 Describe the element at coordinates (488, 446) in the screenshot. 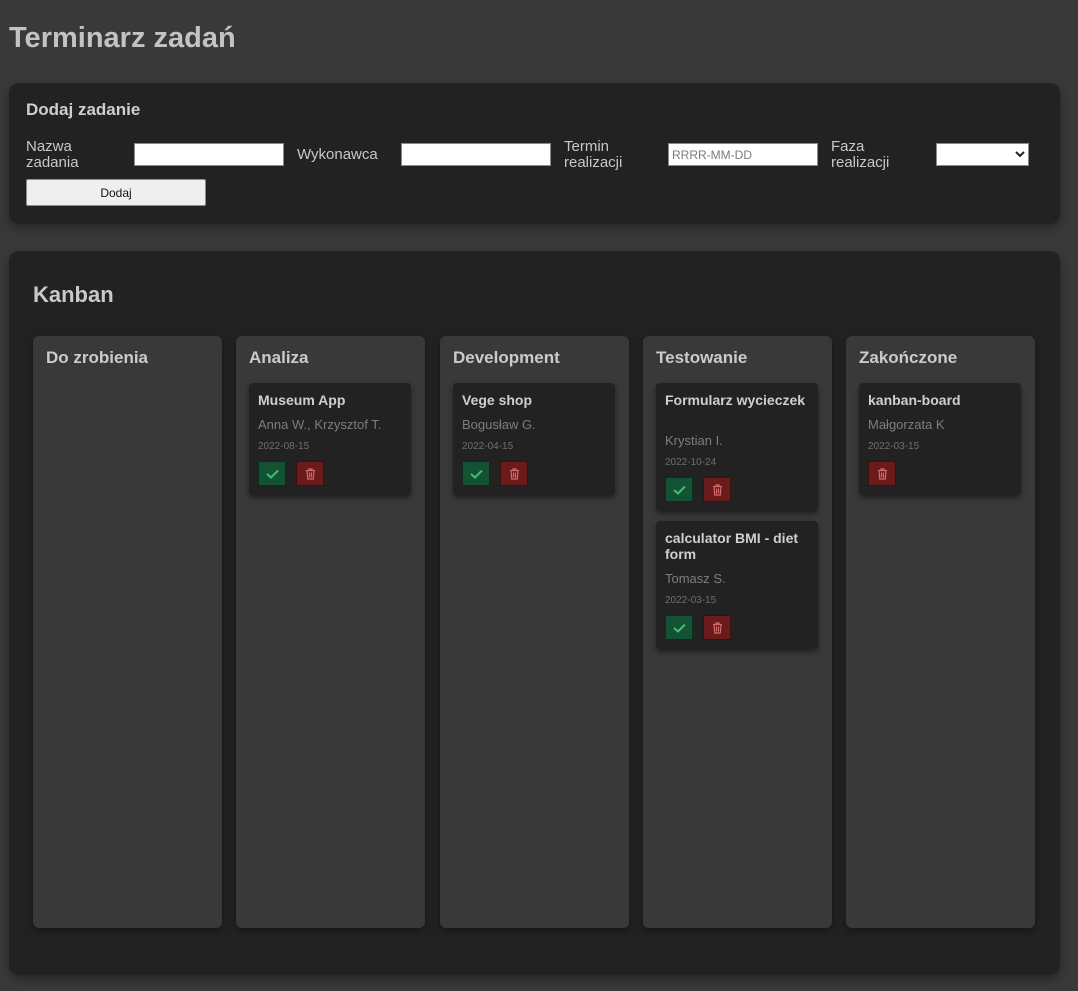

I see `task-date: 2022-04-15` at that location.